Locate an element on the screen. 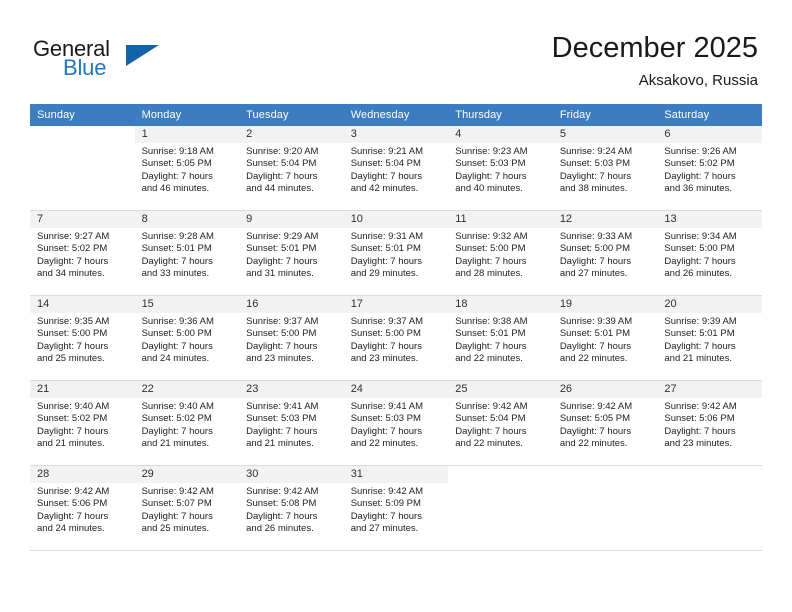  day-number: 31 is located at coordinates (396, 474).